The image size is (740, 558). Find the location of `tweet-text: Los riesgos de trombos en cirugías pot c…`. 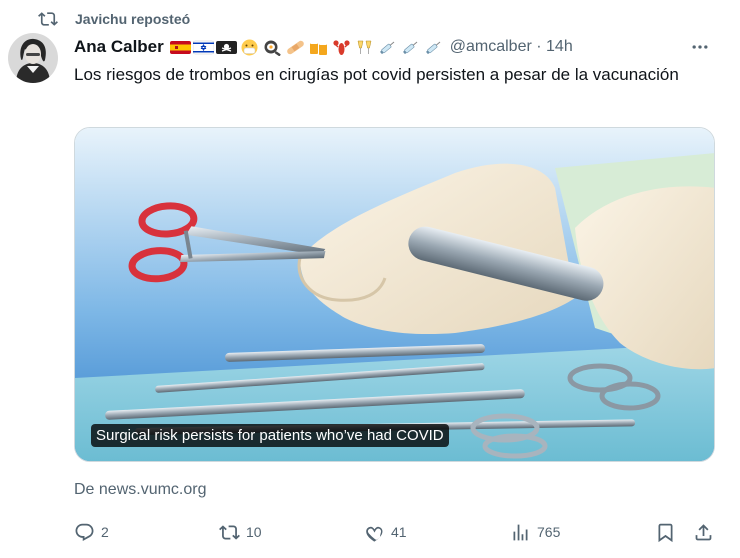

tweet-text: Los riesgos de trombos en cirugías pot c… is located at coordinates (376, 74).